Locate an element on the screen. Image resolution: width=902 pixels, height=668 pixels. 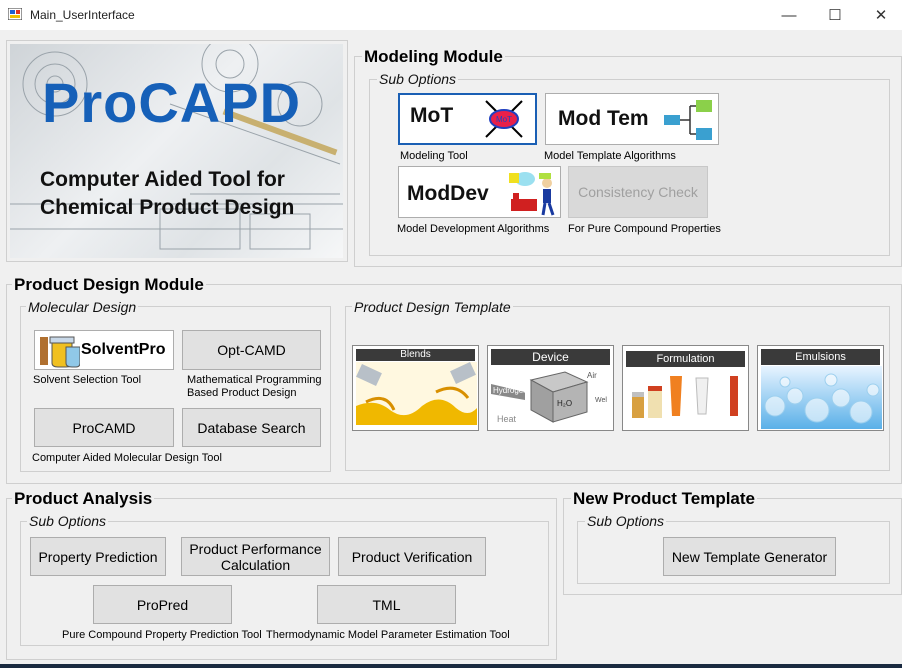
opt-camd-caption-1: Mathematical Programming is located at coordinates (254, 380).